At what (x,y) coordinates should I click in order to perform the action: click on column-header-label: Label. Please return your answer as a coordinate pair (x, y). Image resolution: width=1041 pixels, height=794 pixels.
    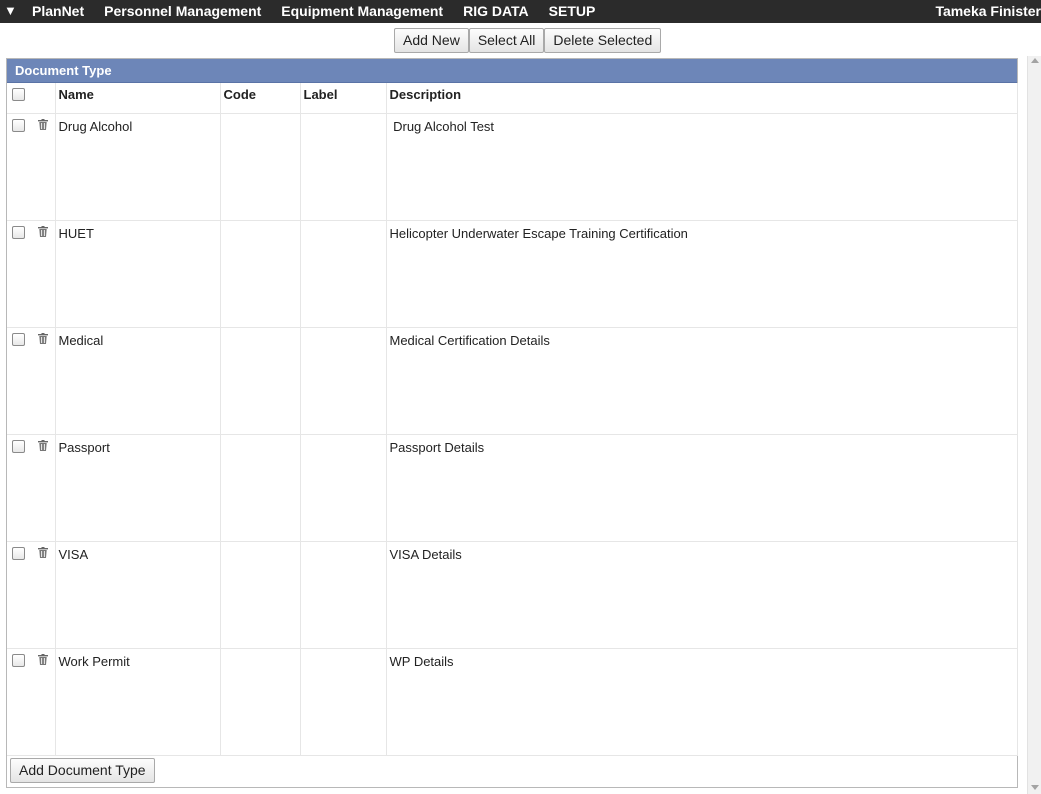
    Looking at the image, I should click on (343, 98).